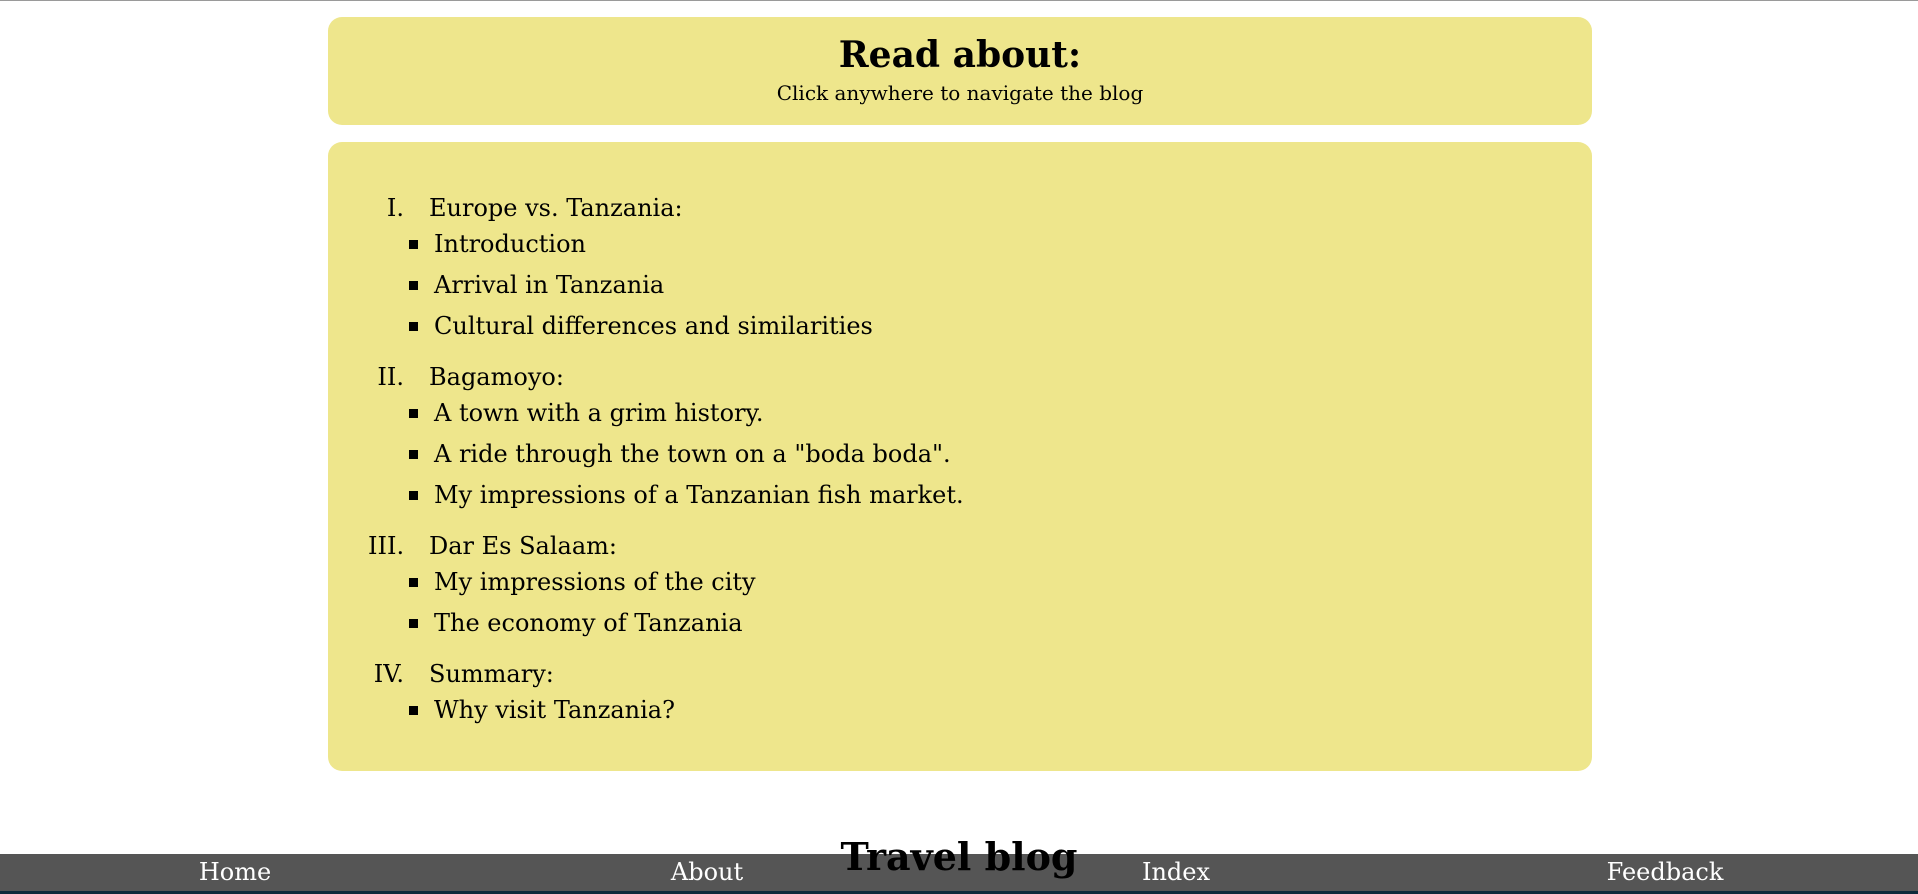 This screenshot has width=1918, height=894. I want to click on section-numeral: I., so click(395, 208).